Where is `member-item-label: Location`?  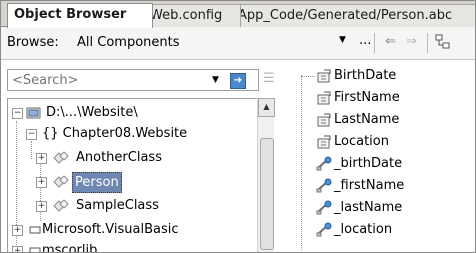 member-item-label: Location is located at coordinates (361, 141).